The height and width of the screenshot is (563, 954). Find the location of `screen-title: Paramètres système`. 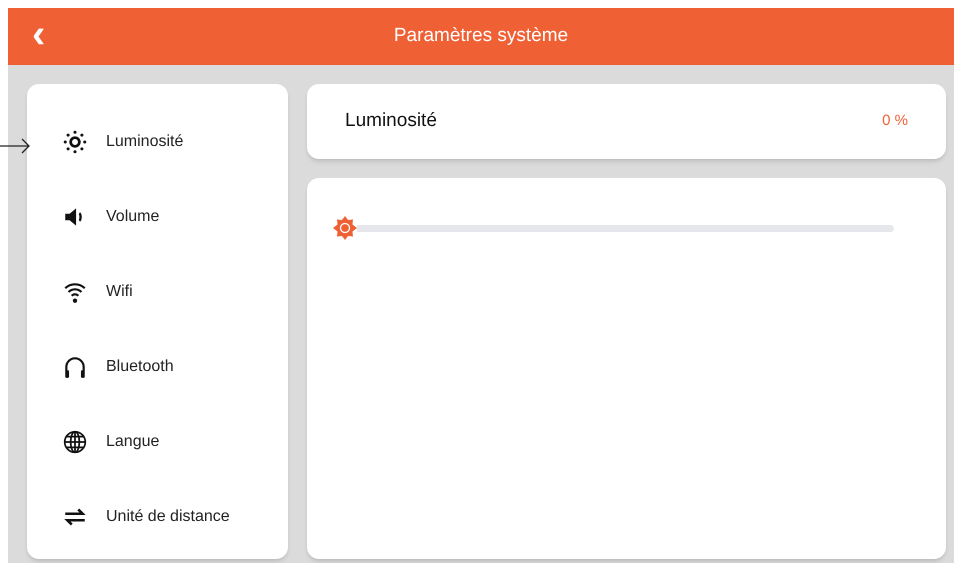

screen-title: Paramètres système is located at coordinates (481, 36).